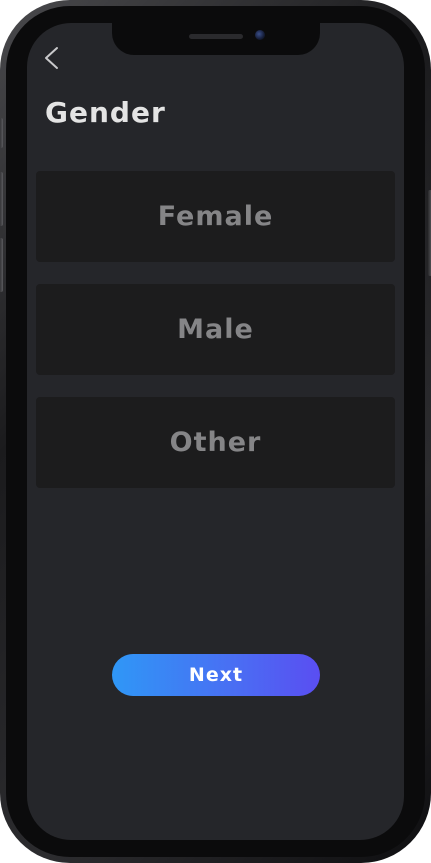 This screenshot has height=863, width=431. What do you see at coordinates (1, 265) in the screenshot?
I see `volume-down-button` at bounding box center [1, 265].